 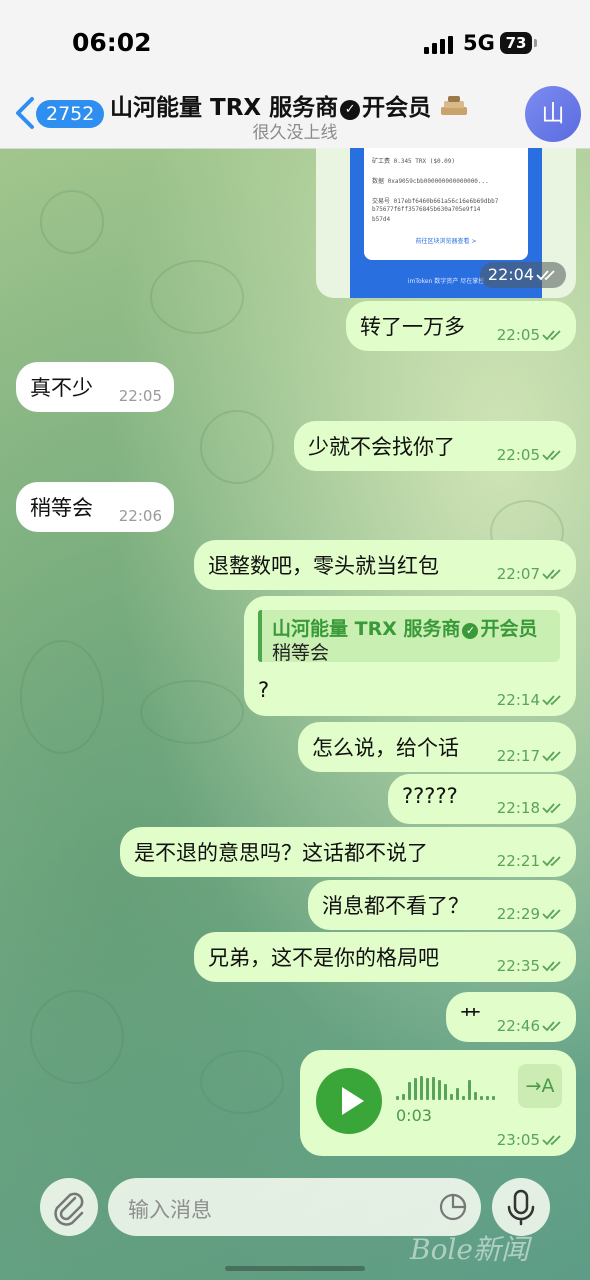 I want to click on home-indicator, so click(x=295, y=1268).